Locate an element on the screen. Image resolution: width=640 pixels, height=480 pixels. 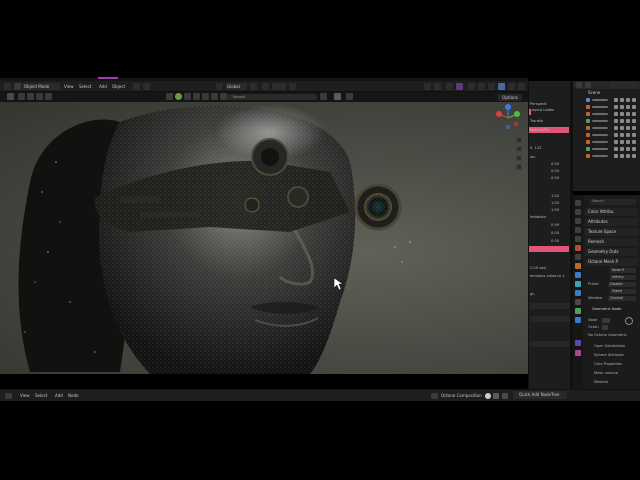
mode-selector: Object Mode is located at coordinates (41, 86).